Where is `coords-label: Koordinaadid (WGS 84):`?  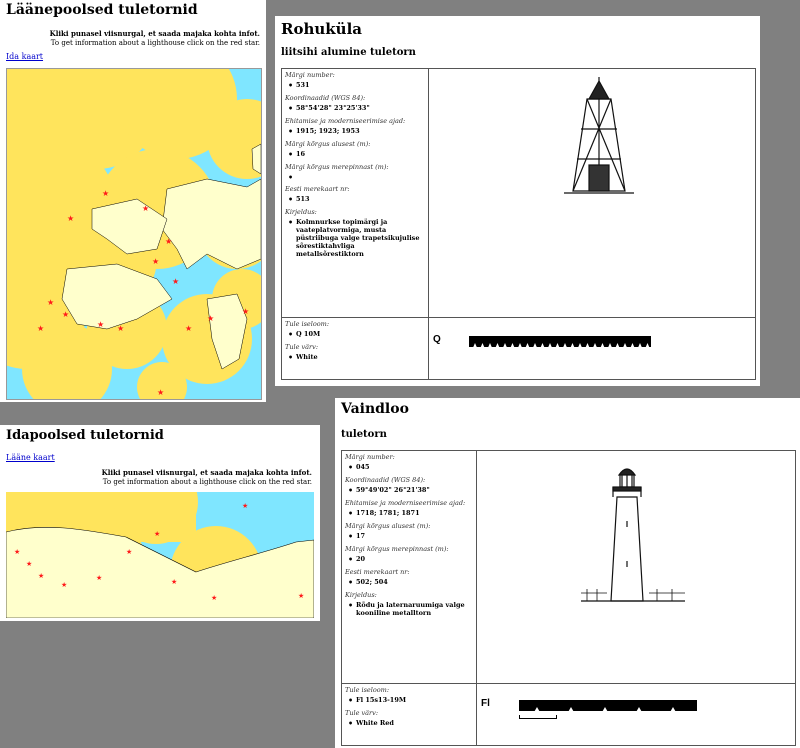
coords-label: Koordinaadid (WGS 84): is located at coordinates (325, 98).